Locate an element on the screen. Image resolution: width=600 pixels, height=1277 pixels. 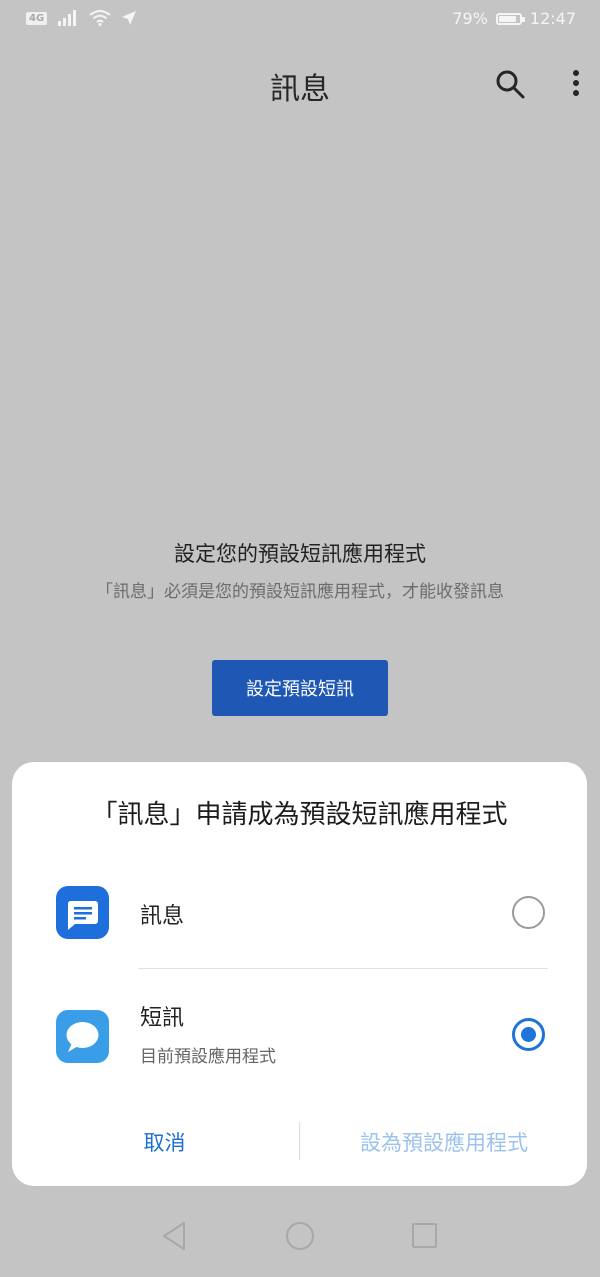
search-button is located at coordinates (510, 84).